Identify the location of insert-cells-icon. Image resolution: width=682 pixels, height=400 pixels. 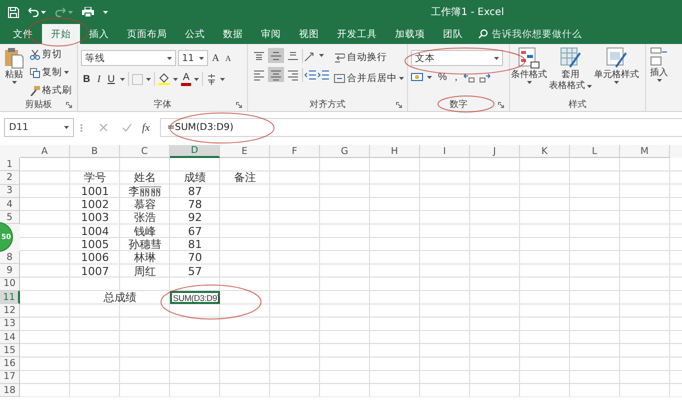
(659, 57).